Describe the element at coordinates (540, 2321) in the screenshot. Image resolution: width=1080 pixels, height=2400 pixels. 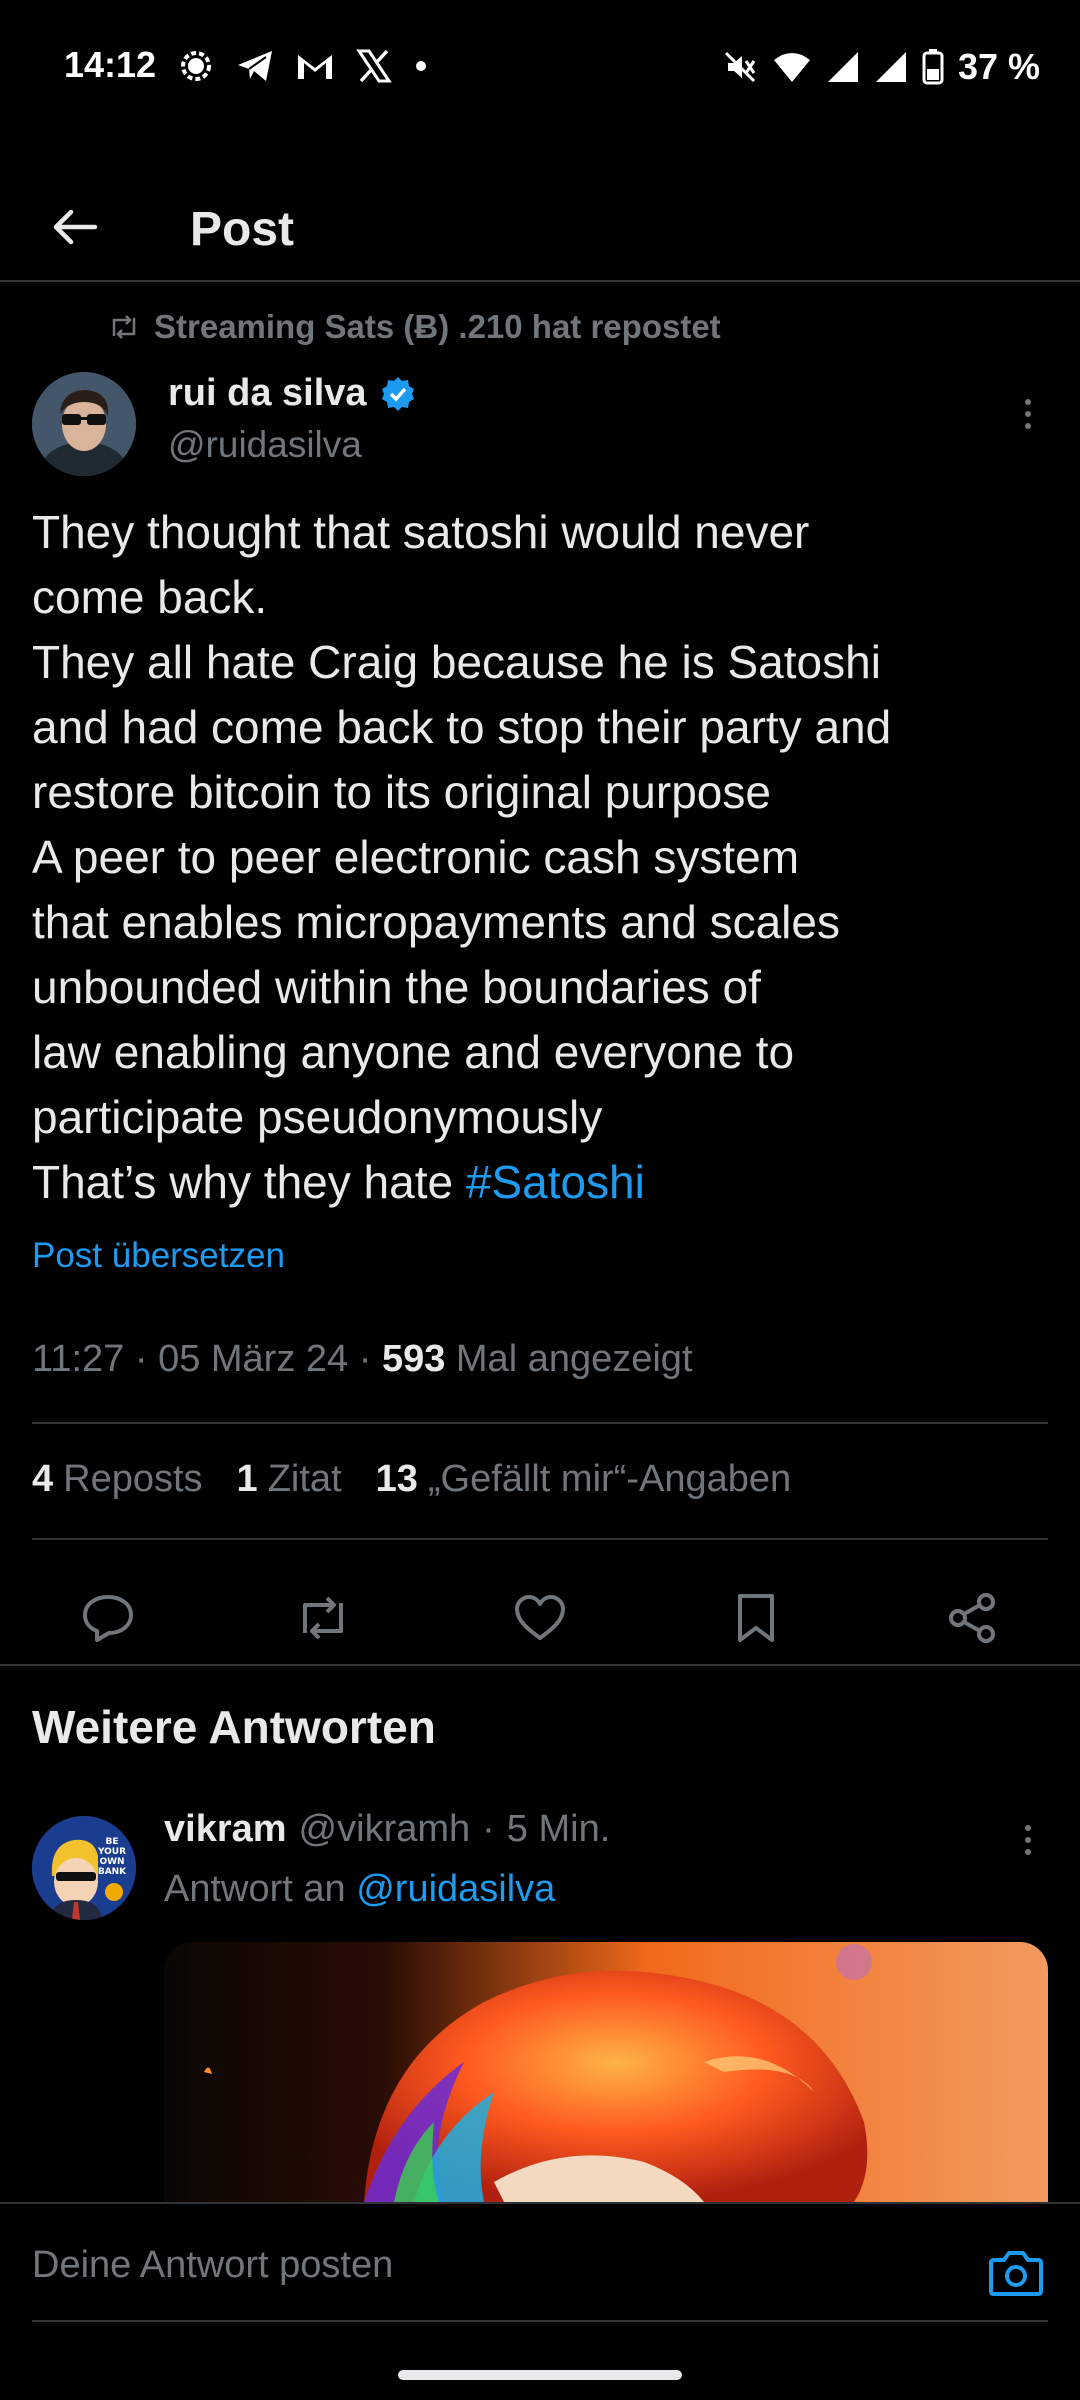
I see `composer-underline` at that location.